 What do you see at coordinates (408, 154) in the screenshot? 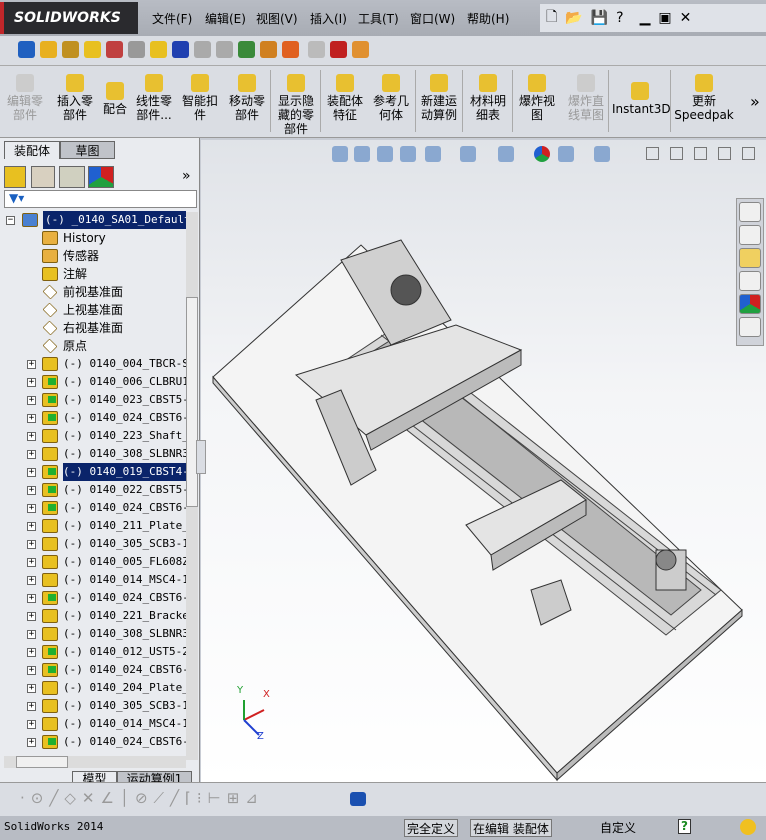
I see `section-view-icon` at bounding box center [408, 154].